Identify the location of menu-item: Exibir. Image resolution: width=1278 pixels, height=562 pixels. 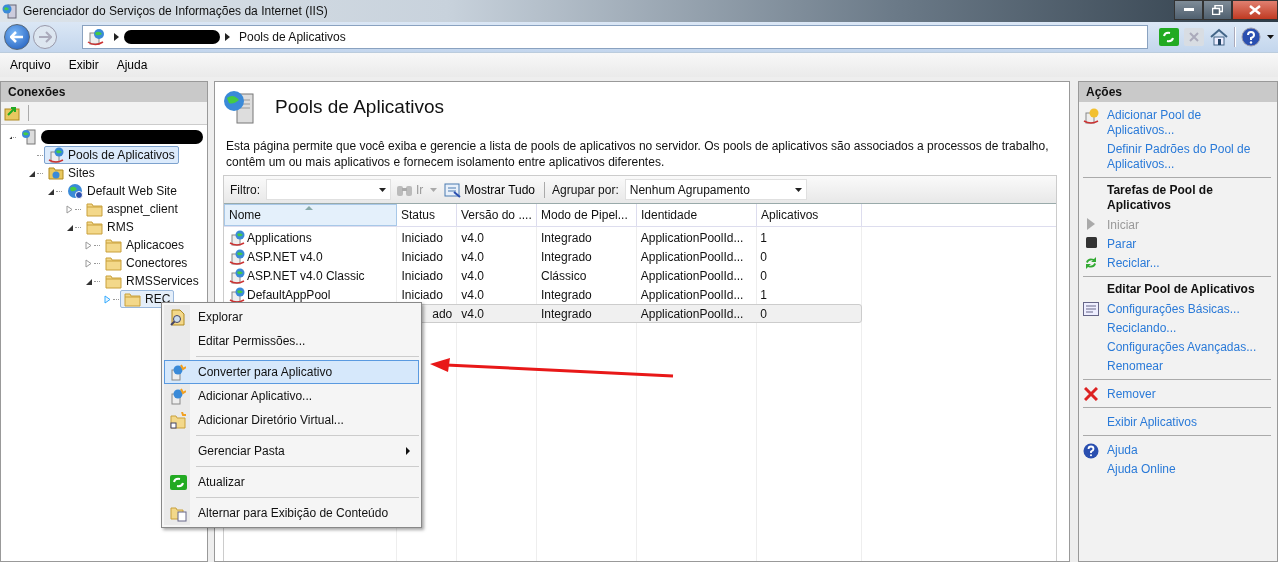
(83, 65).